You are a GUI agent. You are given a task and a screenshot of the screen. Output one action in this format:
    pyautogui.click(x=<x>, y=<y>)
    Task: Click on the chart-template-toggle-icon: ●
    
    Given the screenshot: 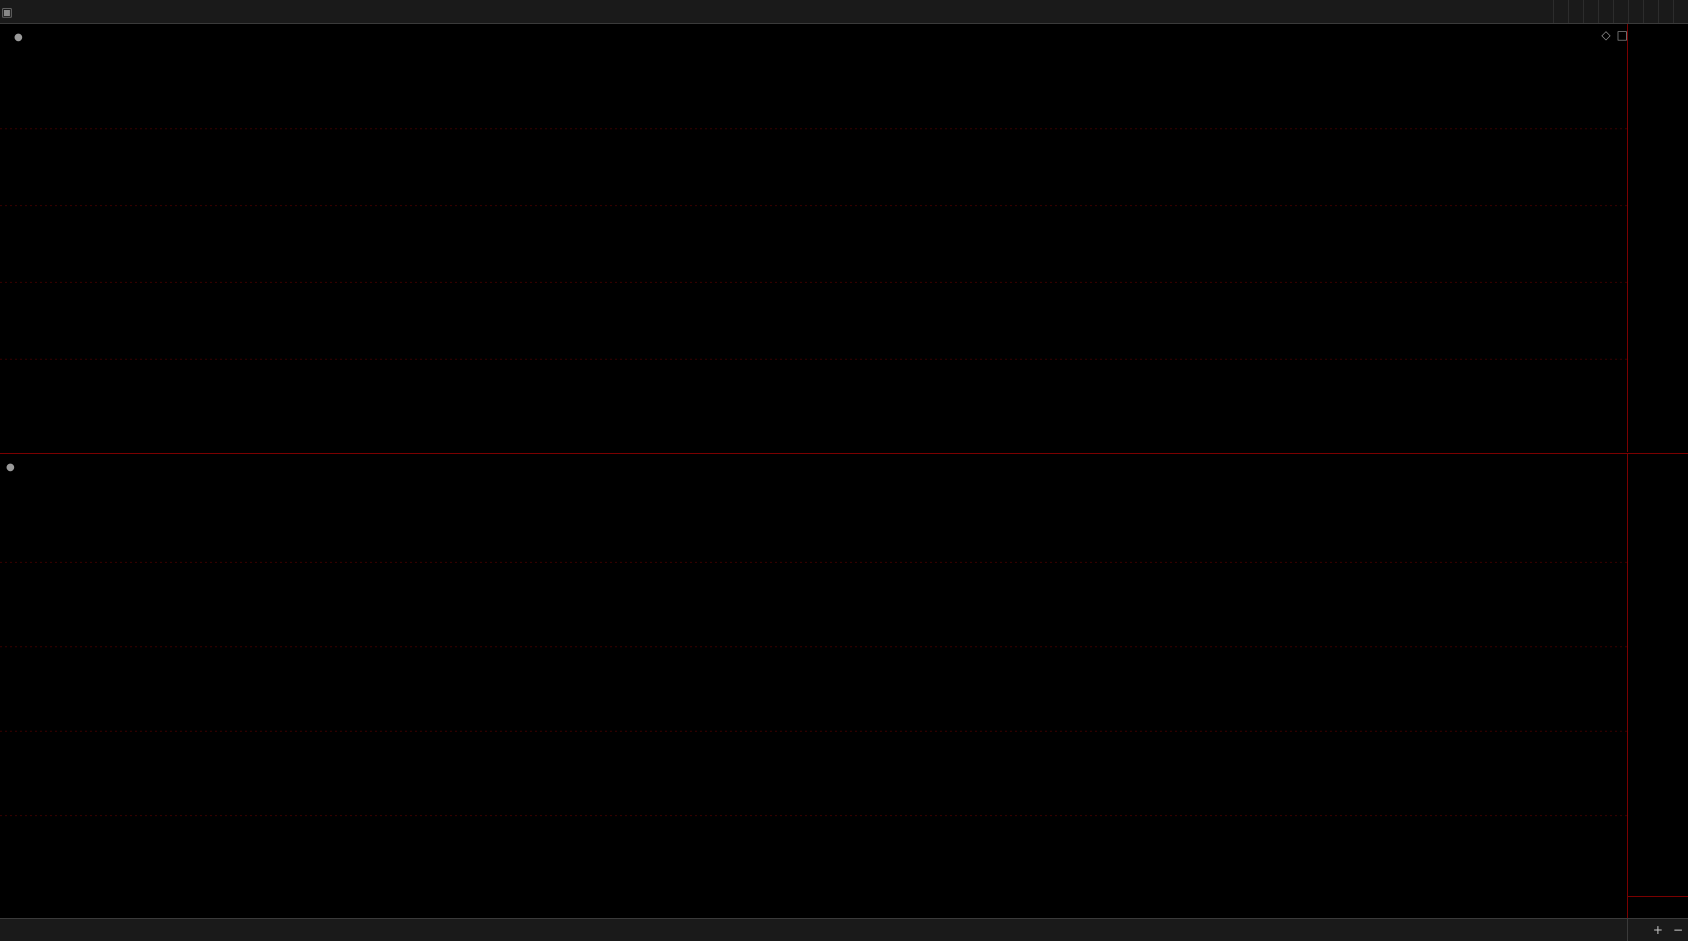 What is the action you would take?
    pyautogui.click(x=18, y=37)
    